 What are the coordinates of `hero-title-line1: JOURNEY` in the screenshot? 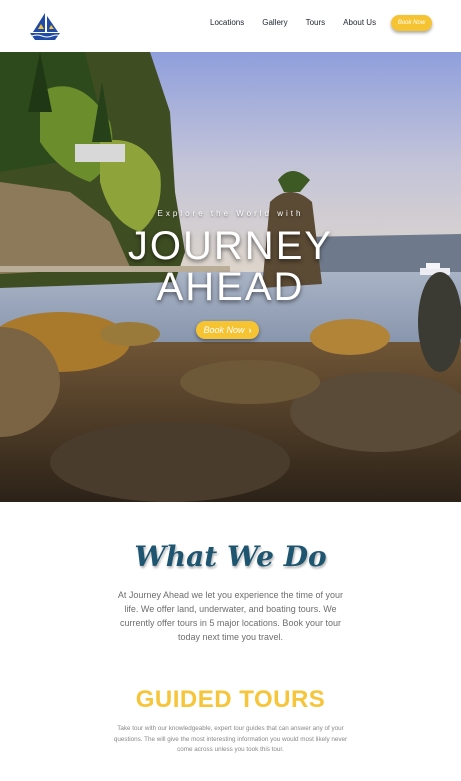 It's located at (230, 246).